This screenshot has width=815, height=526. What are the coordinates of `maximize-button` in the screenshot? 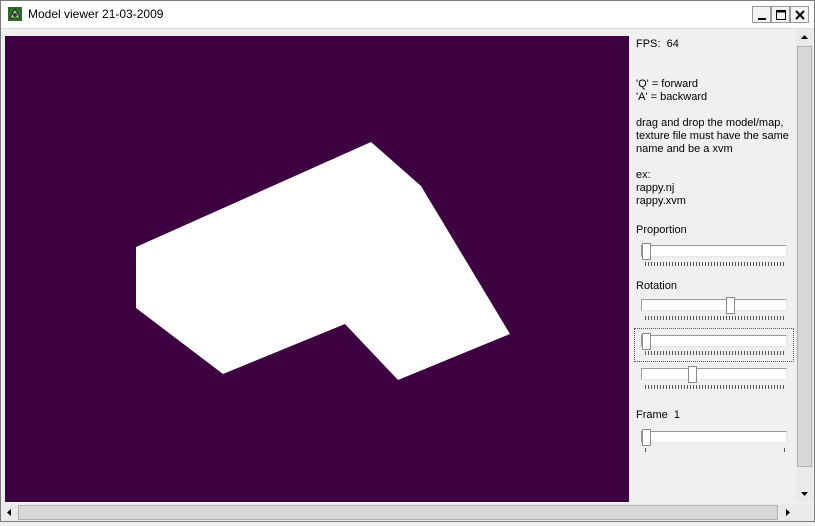 It's located at (780, 14).